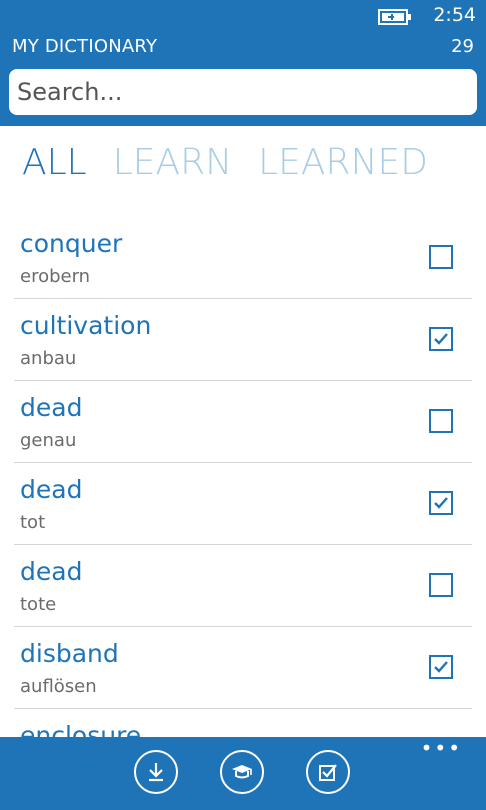 The height and width of the screenshot is (810, 486). I want to click on list-item: disband auflösen, so click(243, 668).